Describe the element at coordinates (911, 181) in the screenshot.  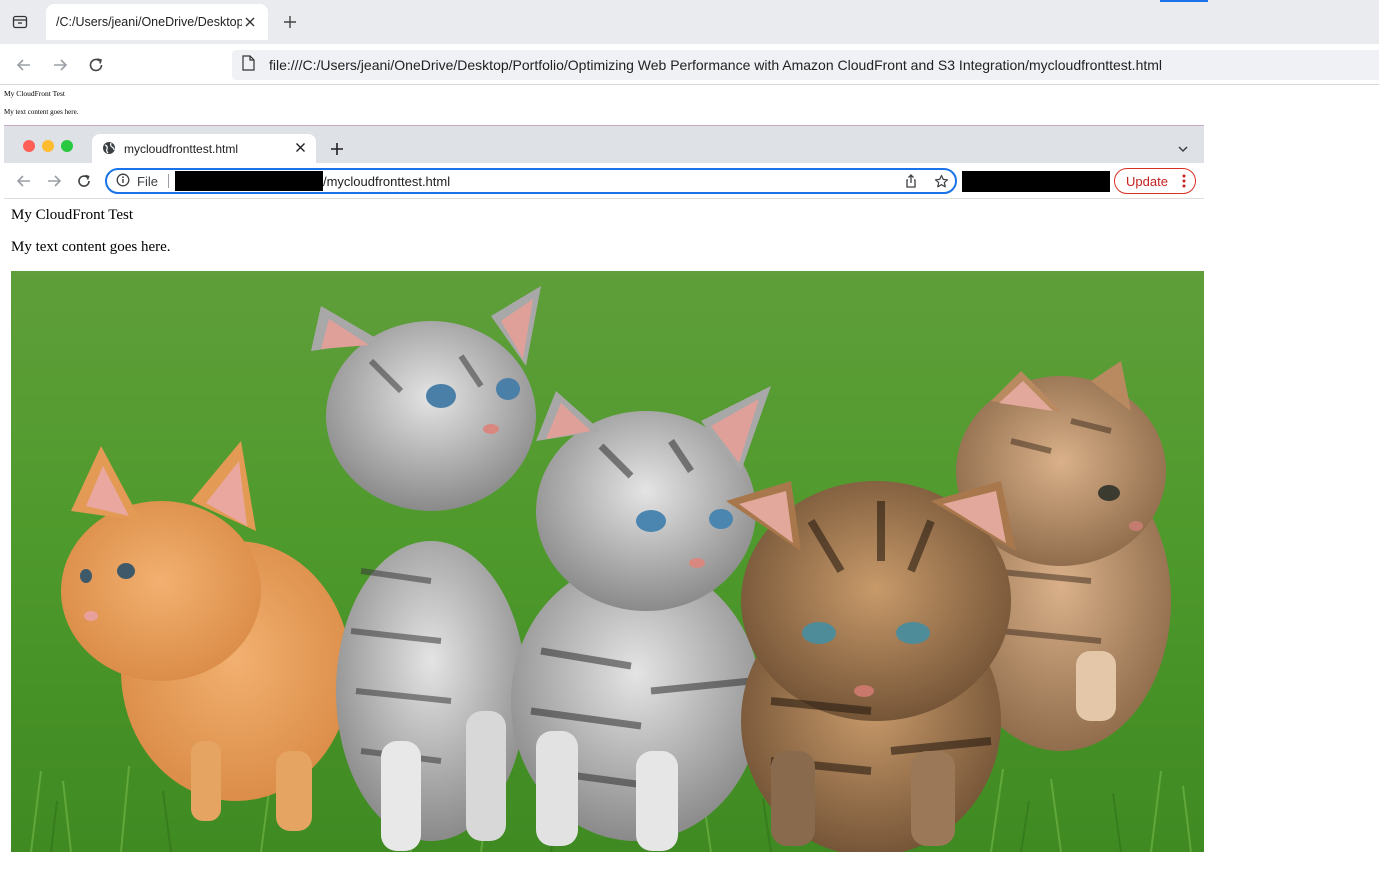
I see `share-icon` at that location.